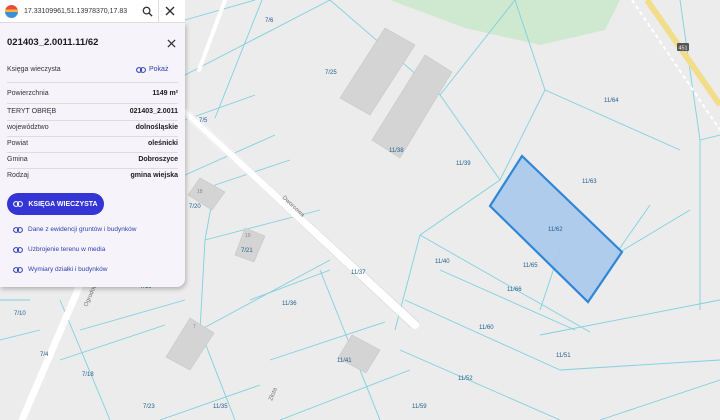  I want to click on info-row-voivodeship: województwo dolnośląskie, so click(92, 128).